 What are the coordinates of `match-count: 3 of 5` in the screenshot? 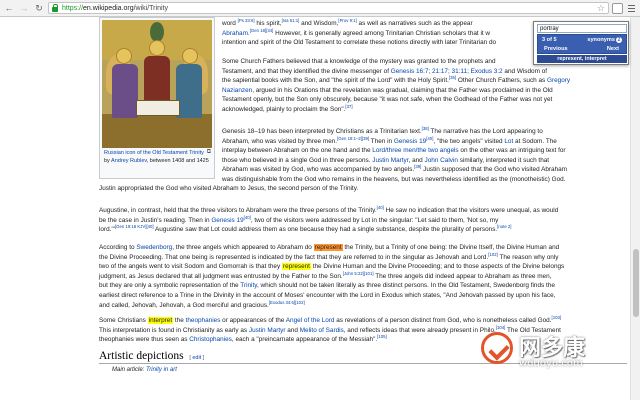 It's located at (549, 40).